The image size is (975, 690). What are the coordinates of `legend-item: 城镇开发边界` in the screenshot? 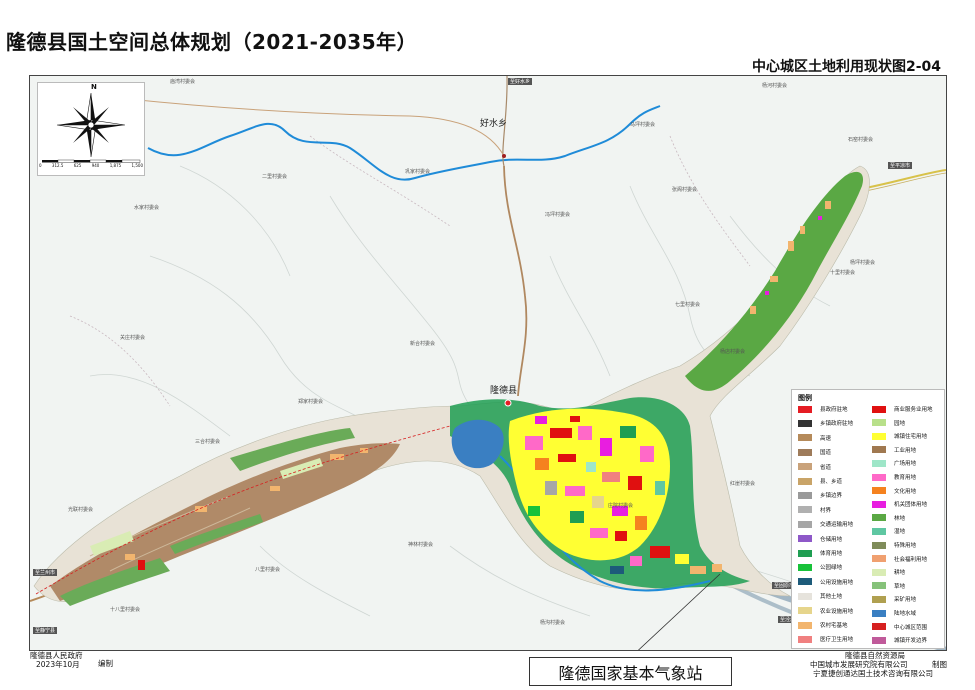 It's located at (899, 640).